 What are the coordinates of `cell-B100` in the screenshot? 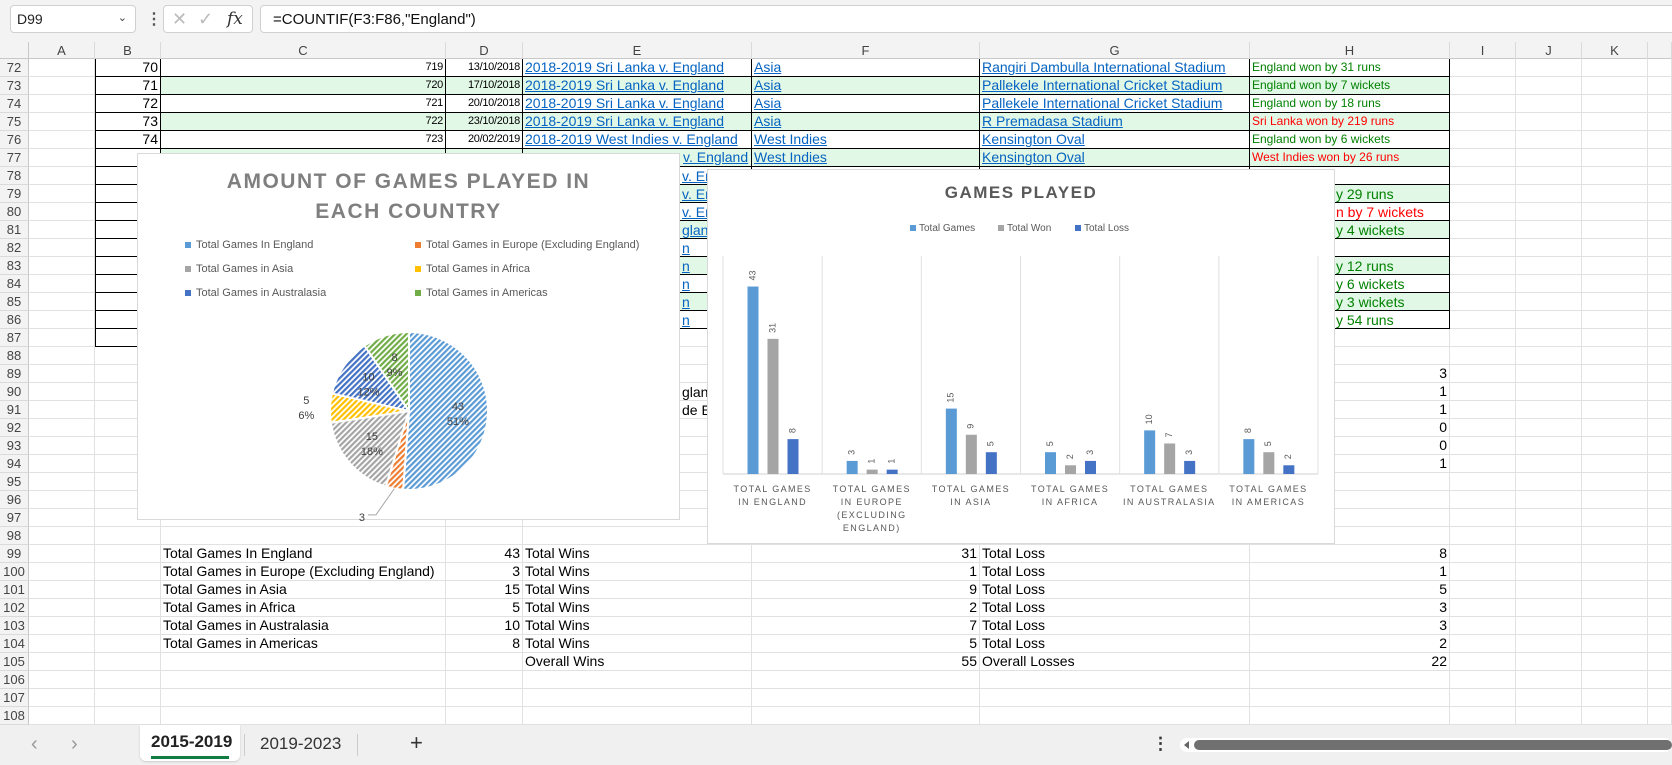 It's located at (128, 572).